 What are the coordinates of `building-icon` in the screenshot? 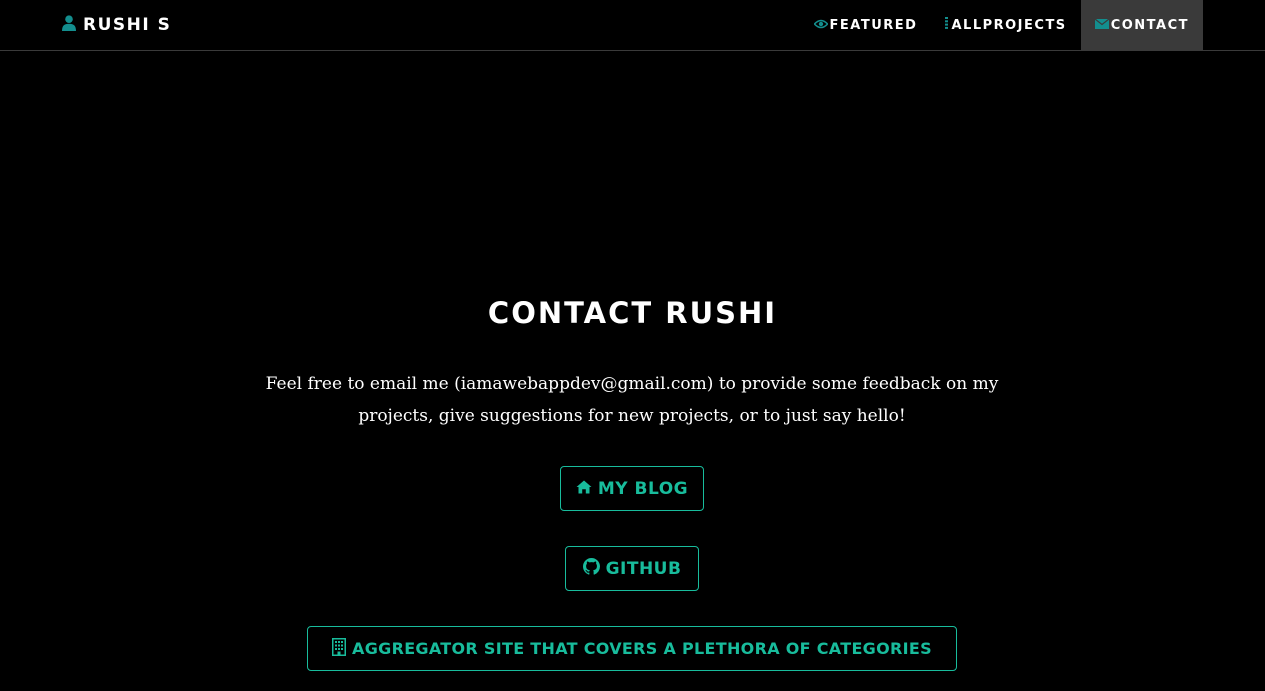 It's located at (339, 648).